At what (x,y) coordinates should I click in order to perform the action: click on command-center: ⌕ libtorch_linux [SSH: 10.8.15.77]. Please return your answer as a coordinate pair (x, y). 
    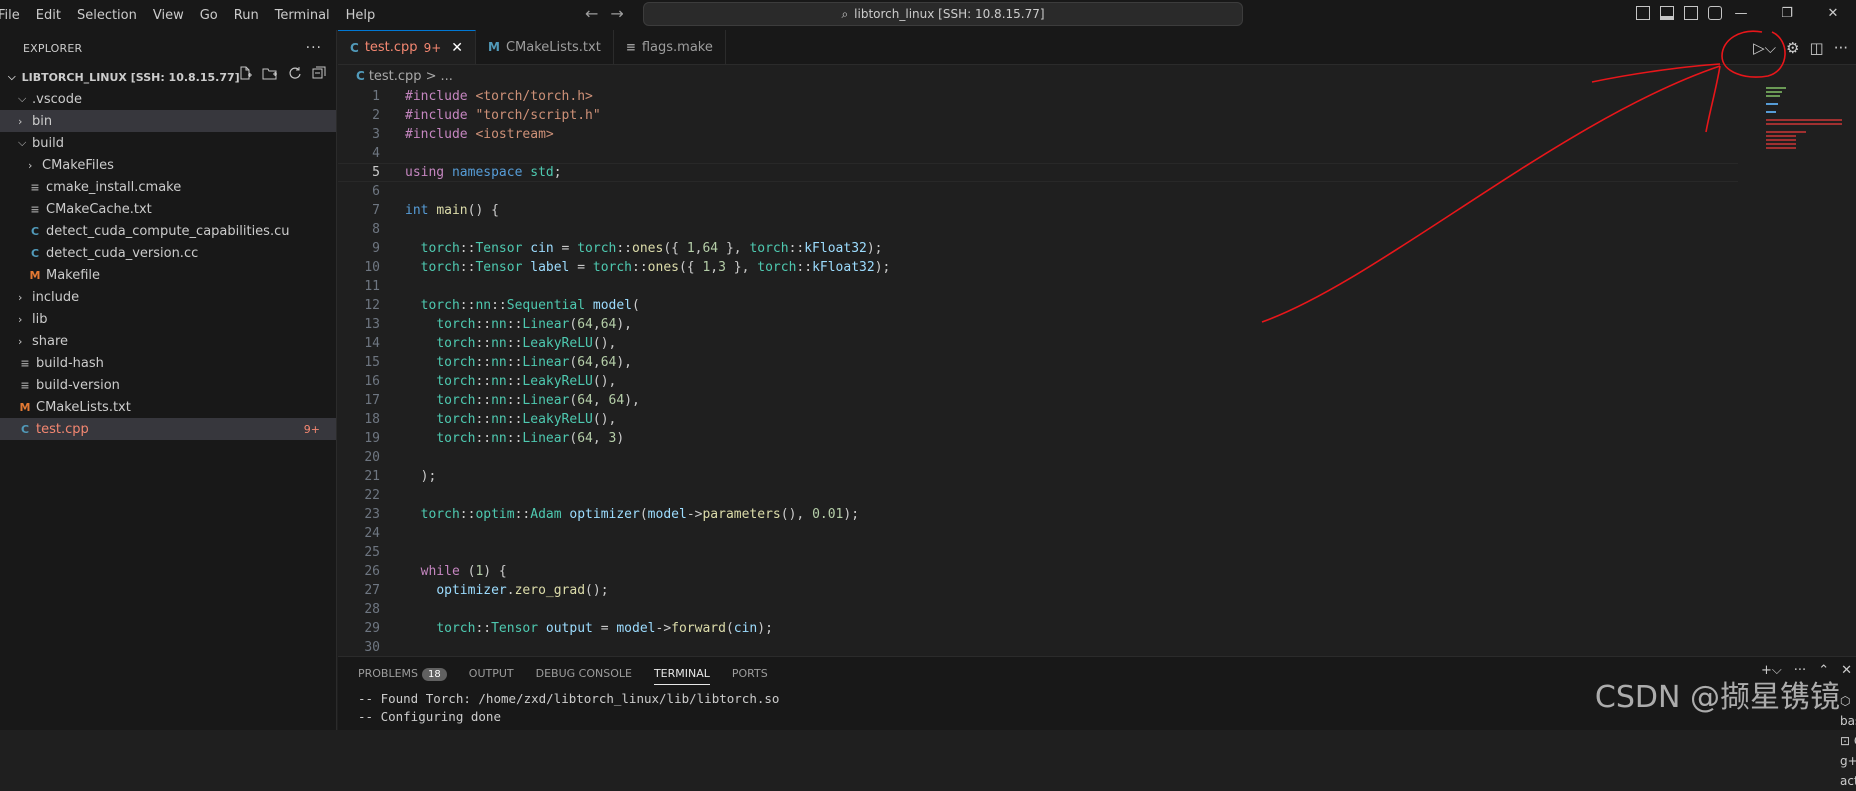
    Looking at the image, I should click on (943, 14).